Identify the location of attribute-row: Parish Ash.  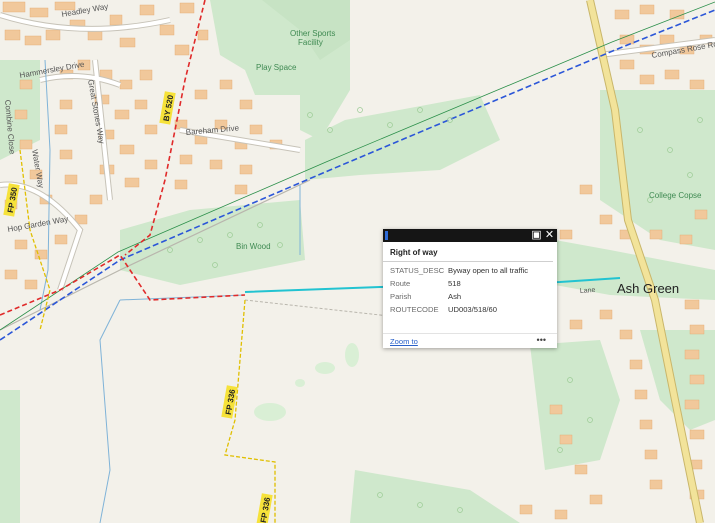
(473, 296).